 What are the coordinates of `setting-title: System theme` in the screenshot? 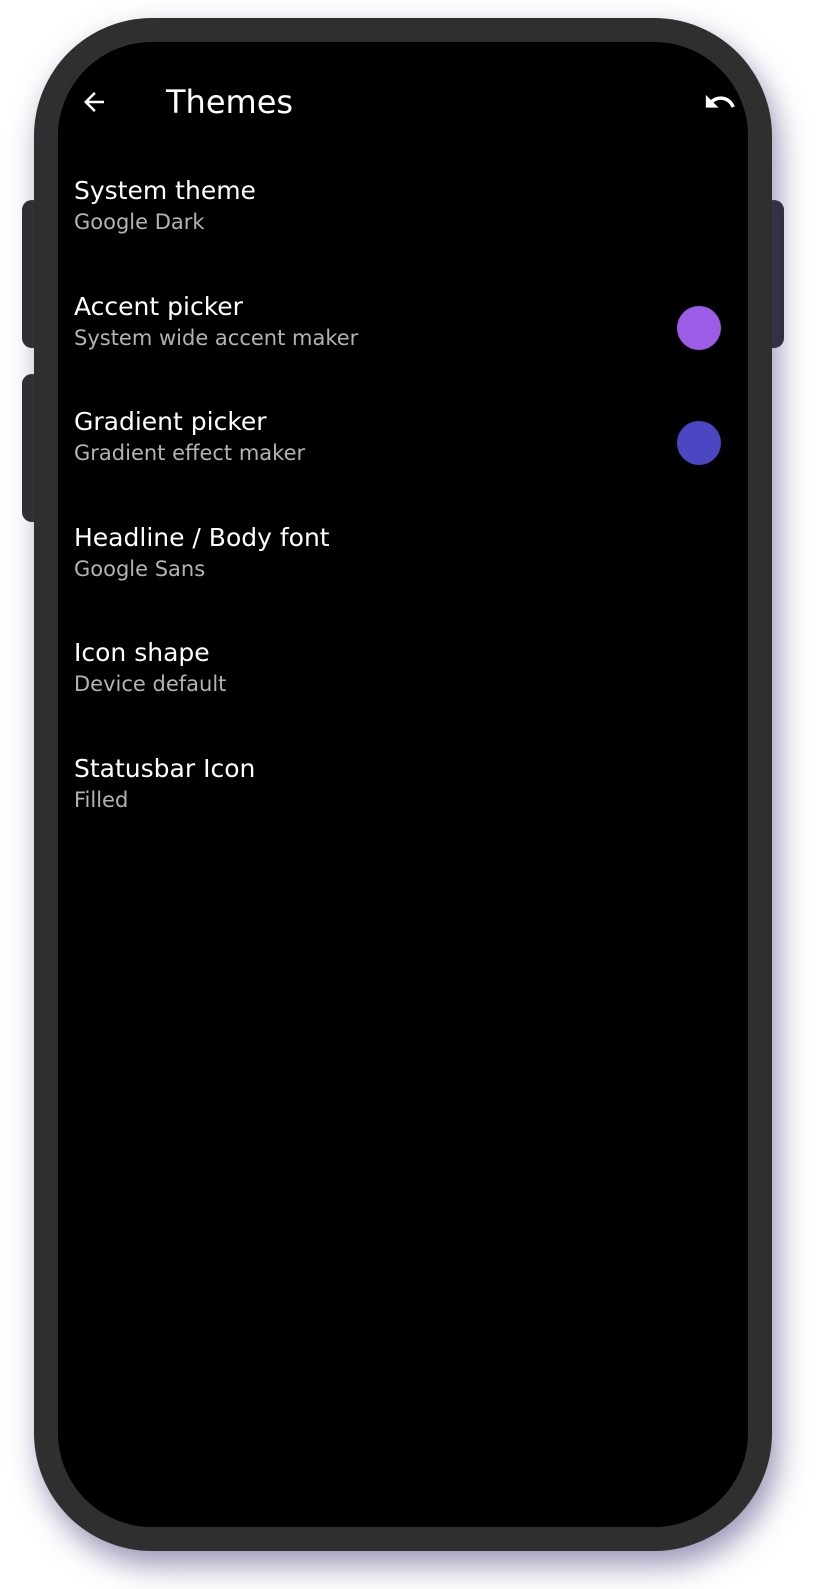 It's located at (165, 190).